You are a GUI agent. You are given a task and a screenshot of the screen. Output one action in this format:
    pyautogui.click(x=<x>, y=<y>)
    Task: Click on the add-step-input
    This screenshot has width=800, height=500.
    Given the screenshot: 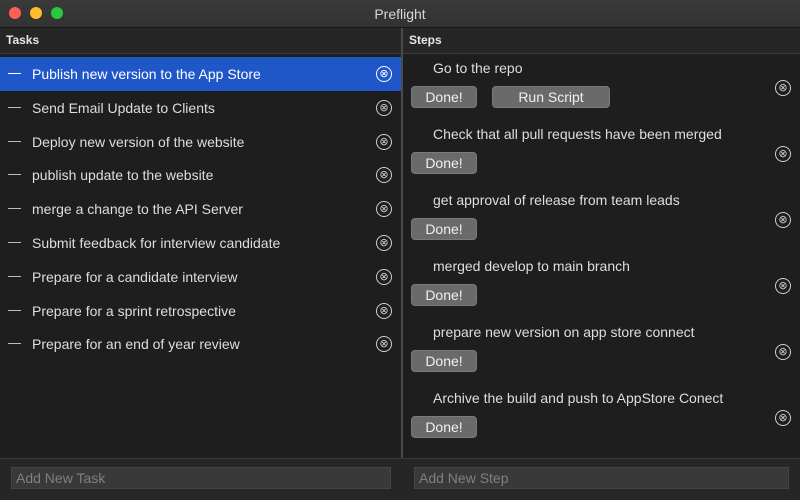 What is the action you would take?
    pyautogui.click(x=601, y=478)
    